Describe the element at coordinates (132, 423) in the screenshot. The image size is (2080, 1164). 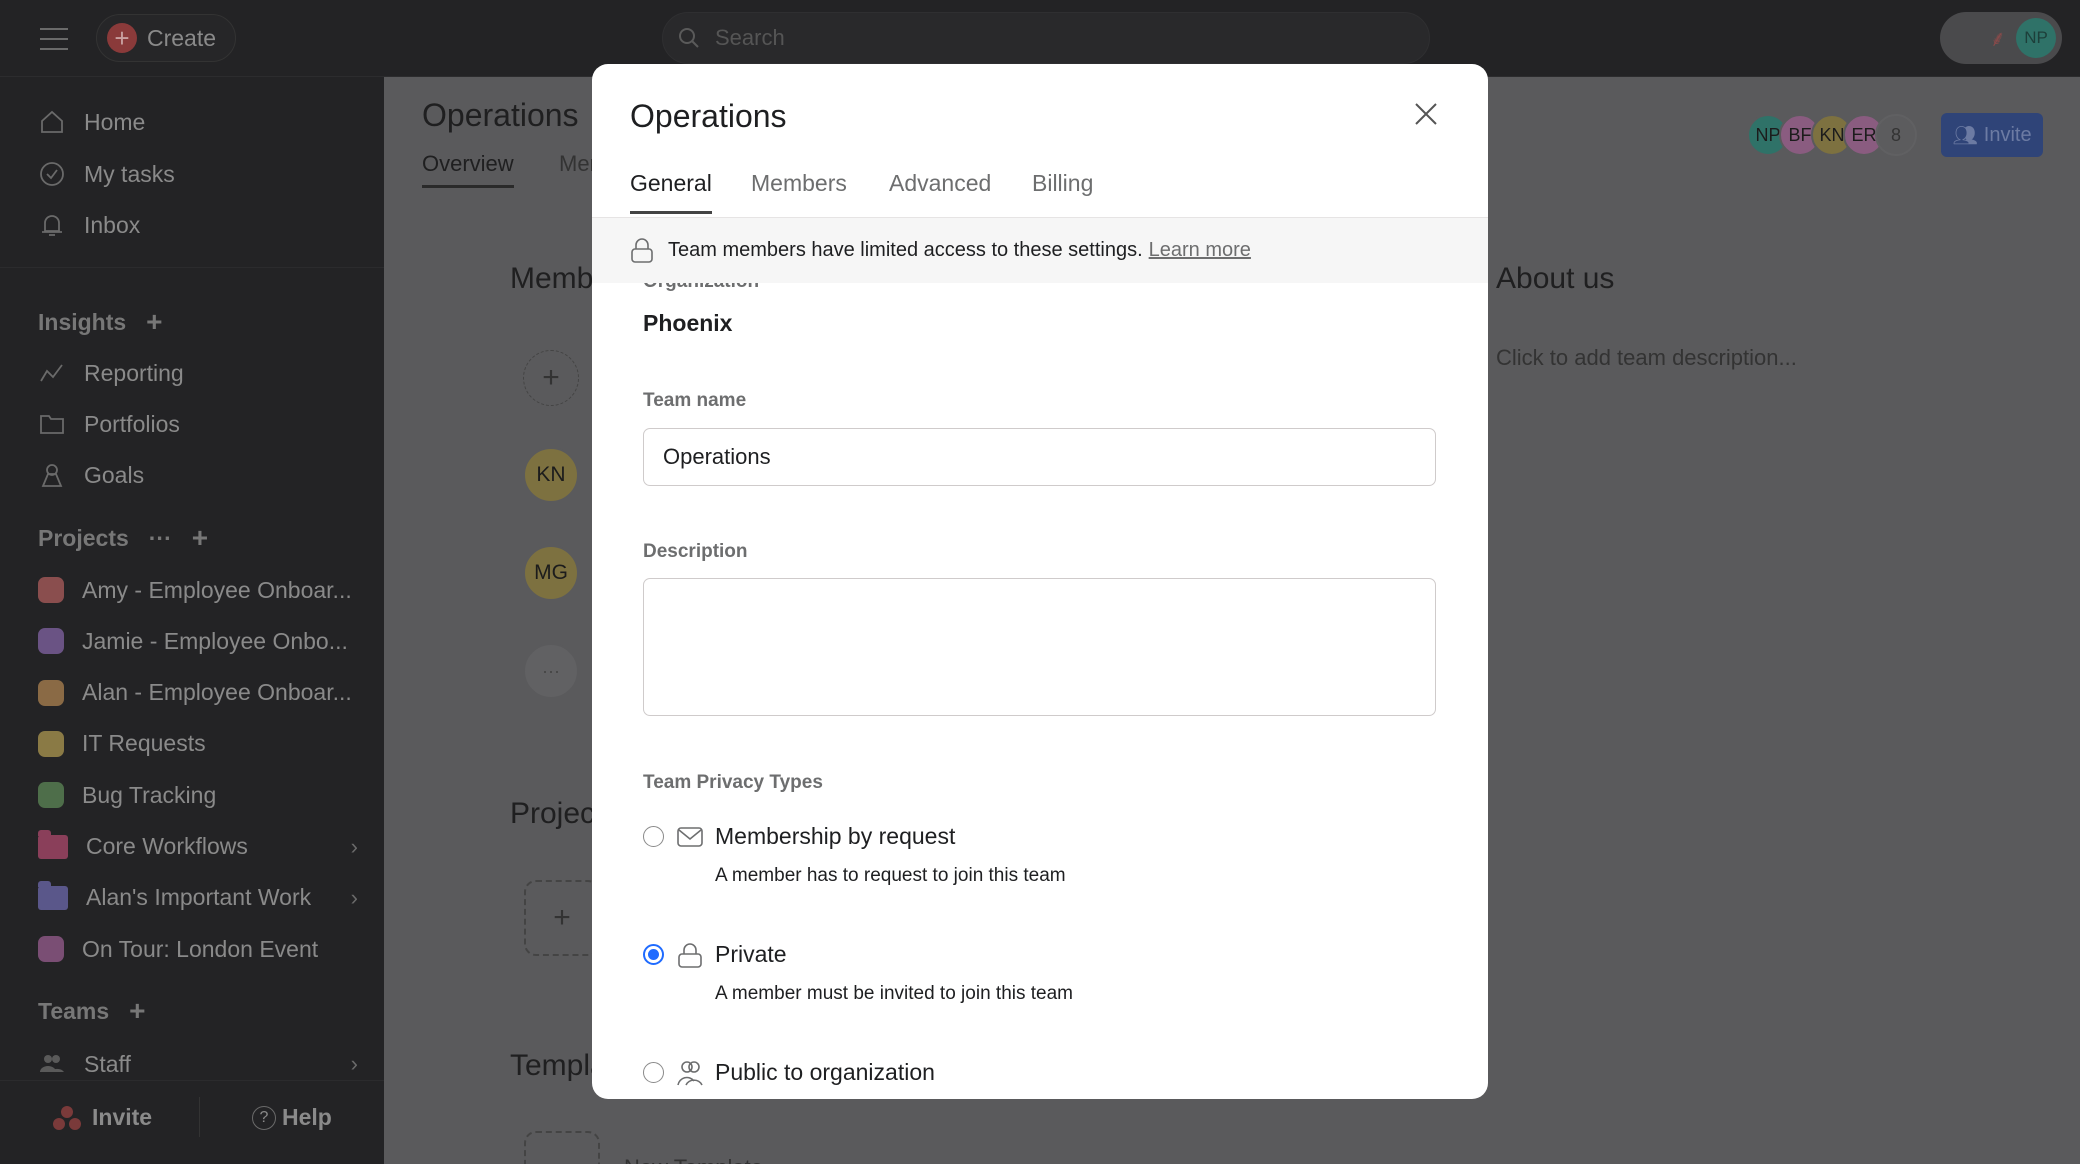
I see `sidebar-item-label: Portfolios` at that location.